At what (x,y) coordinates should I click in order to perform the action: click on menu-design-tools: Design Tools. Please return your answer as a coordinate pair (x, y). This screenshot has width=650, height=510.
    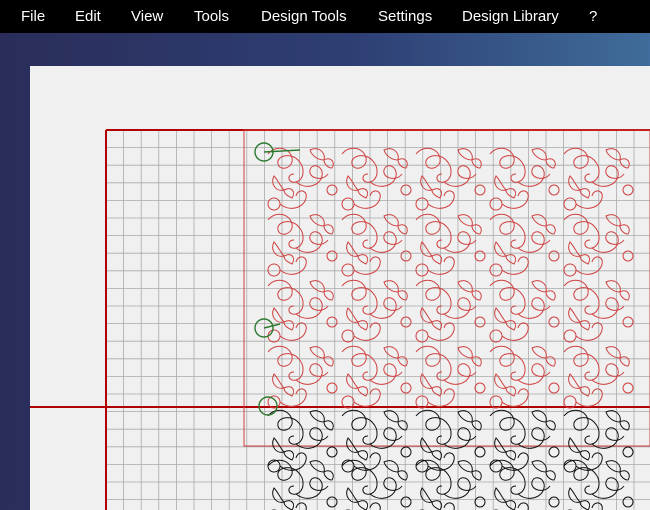
    Looking at the image, I should click on (304, 16).